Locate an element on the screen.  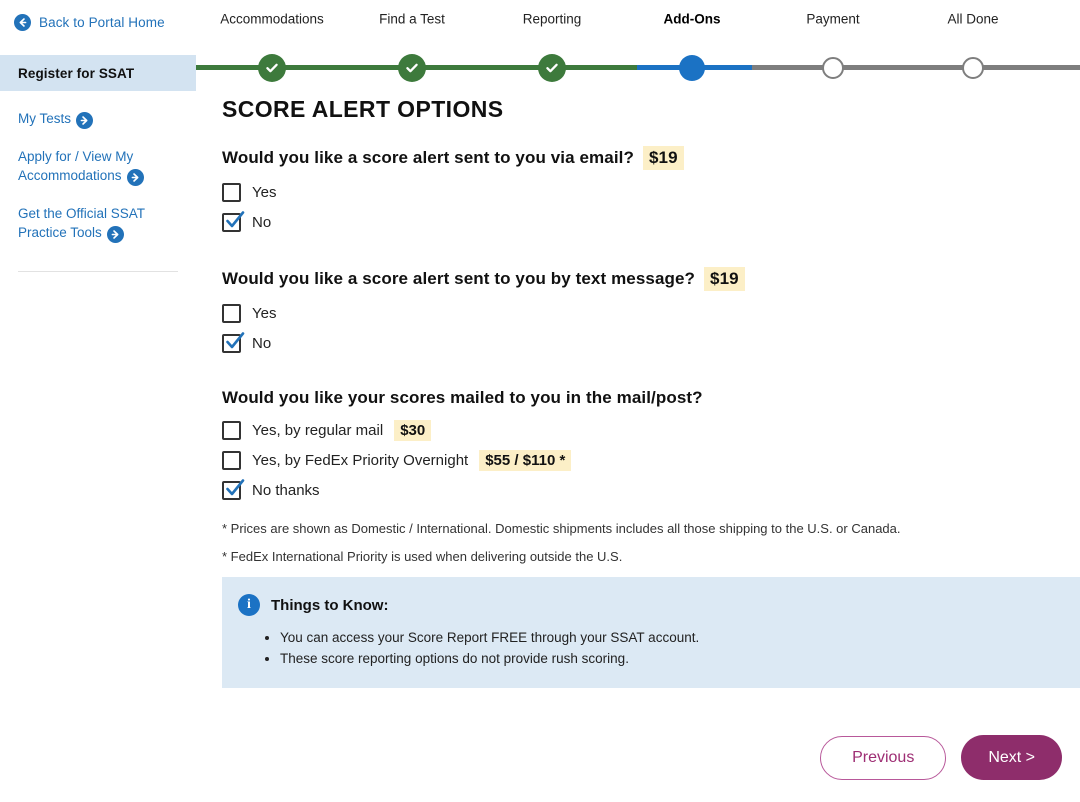
sidebar-item-accommodations: Apply for / View My Accommodations is located at coordinates (98, 166).